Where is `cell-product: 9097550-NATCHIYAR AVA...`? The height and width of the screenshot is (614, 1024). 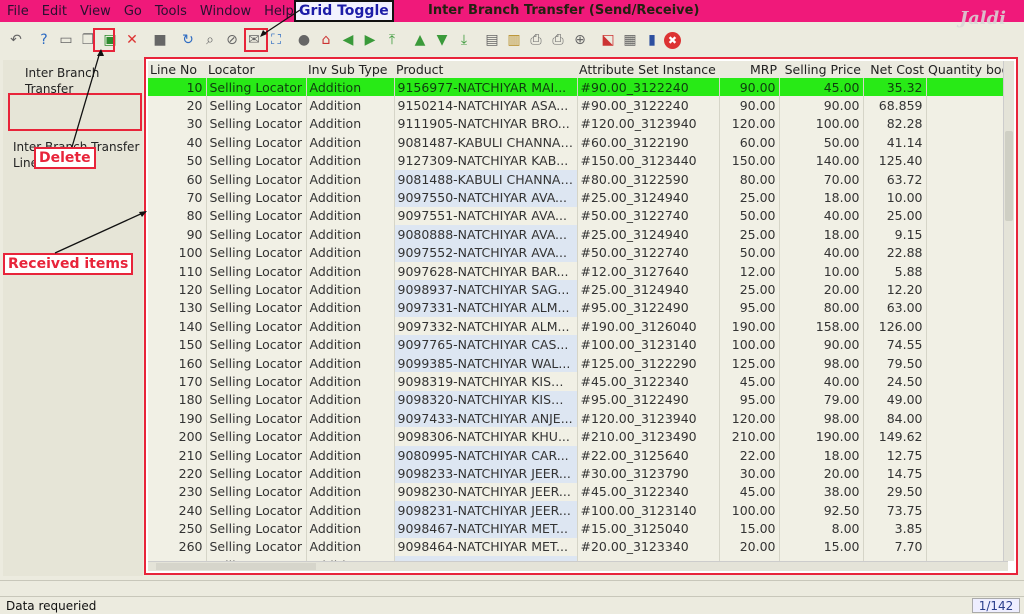
cell-product: 9097550-NATCHIYAR AVA... is located at coordinates (486, 197).